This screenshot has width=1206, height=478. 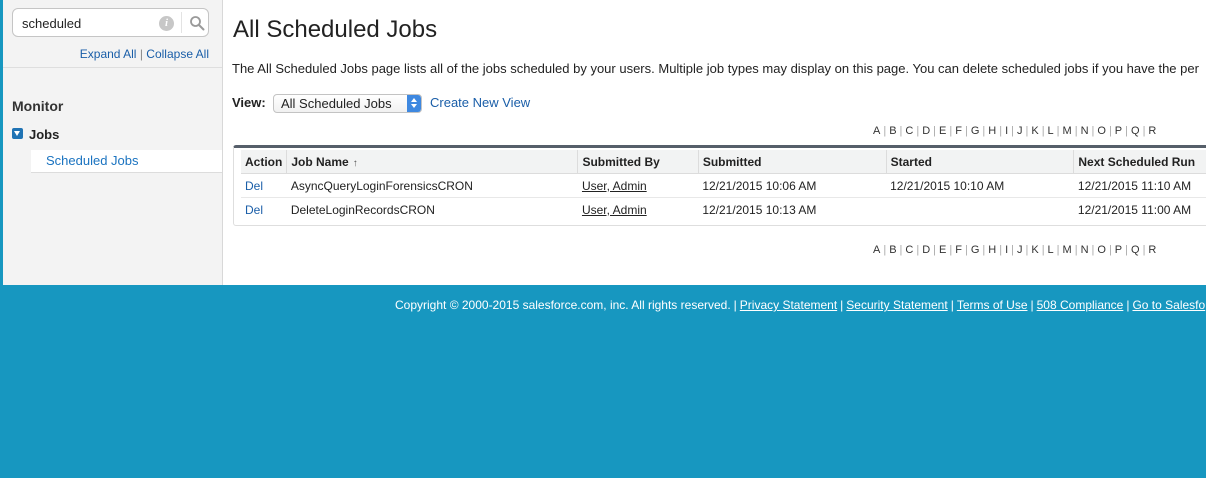 I want to click on collapse-toggle-icon, so click(x=17, y=133).